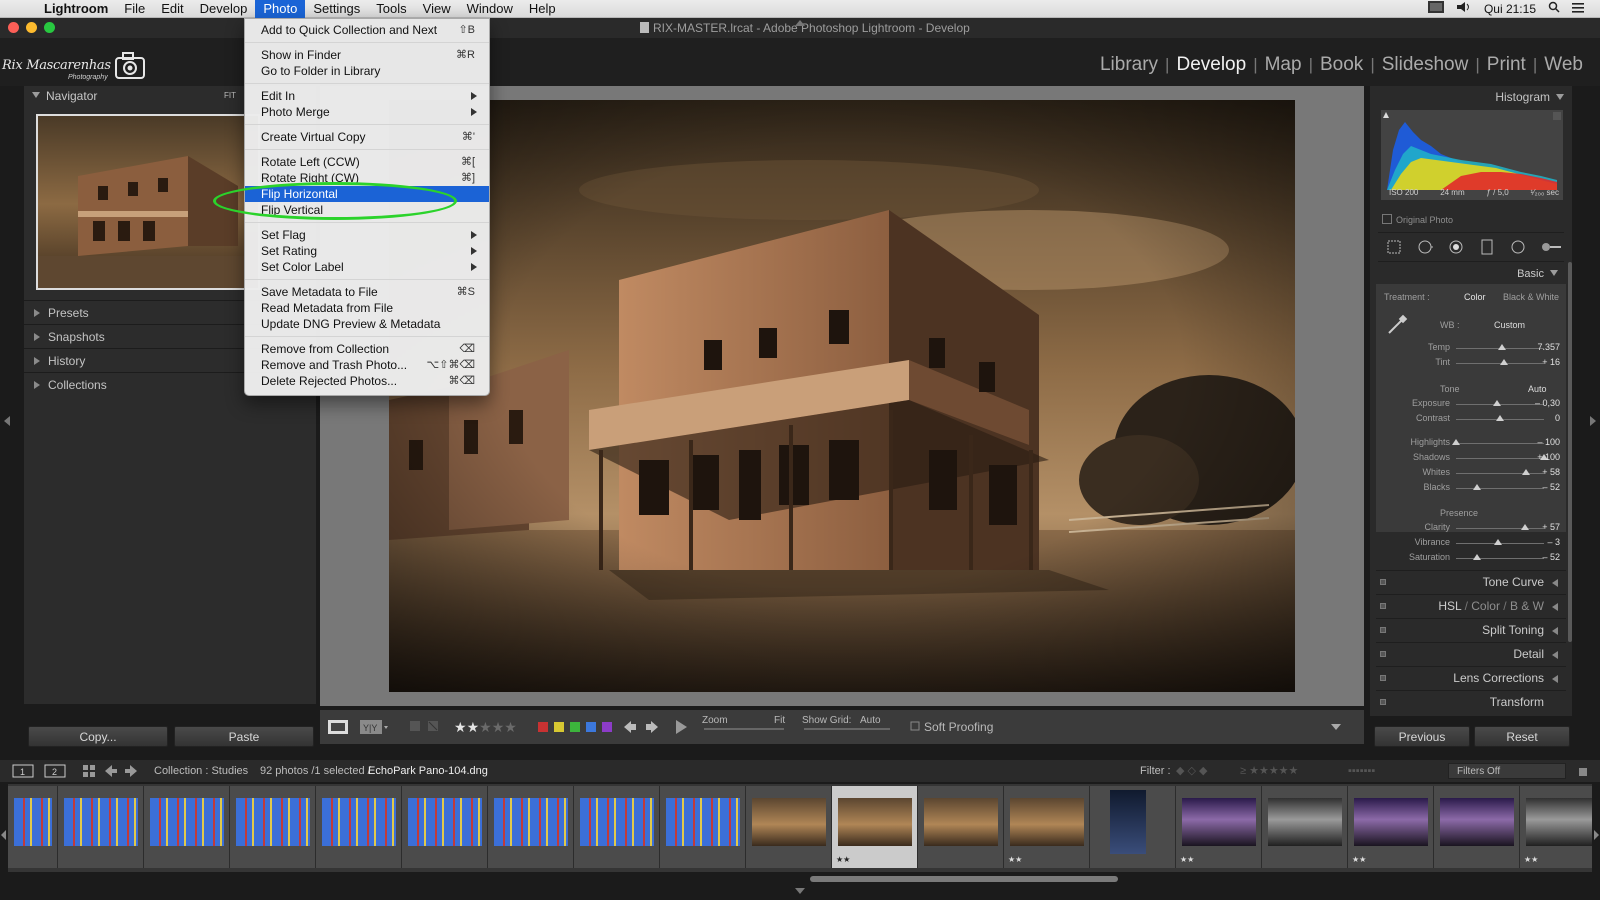 This screenshot has width=1600, height=900. Describe the element at coordinates (1540, 442) in the screenshot. I see `highlights-value: – 100` at that location.